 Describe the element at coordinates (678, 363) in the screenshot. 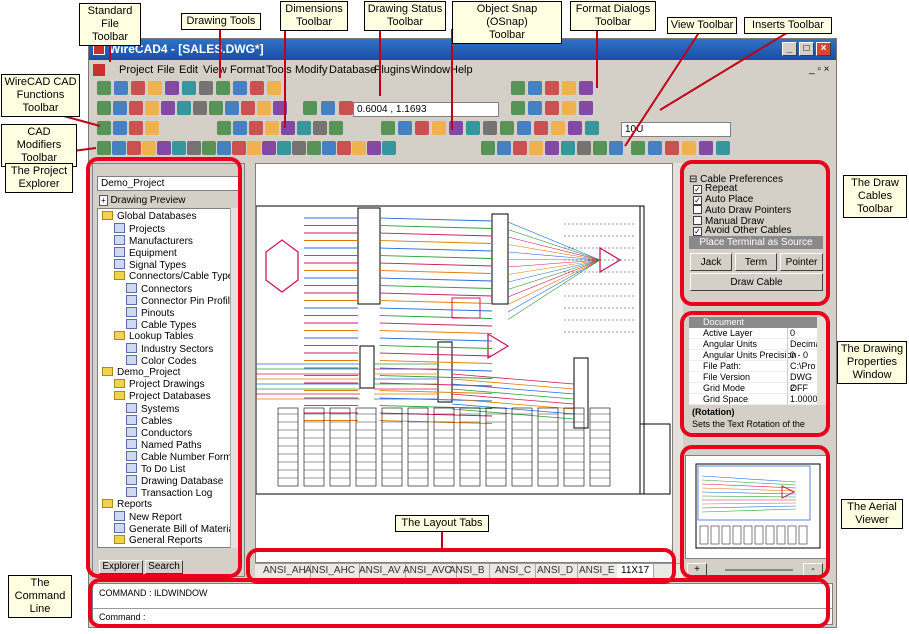

I see `canvas-vertical-scrollbar` at that location.